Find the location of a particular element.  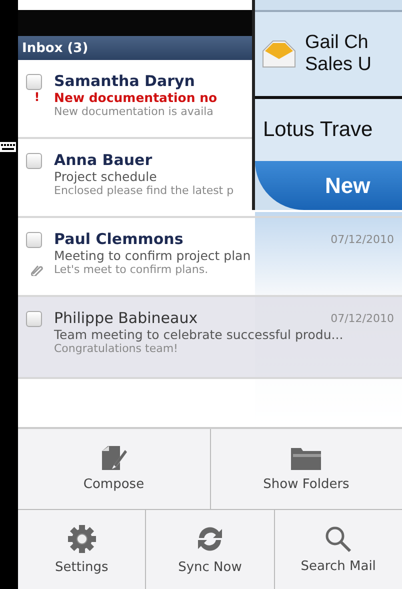

message-preview: Congratulations team! is located at coordinates (116, 348).